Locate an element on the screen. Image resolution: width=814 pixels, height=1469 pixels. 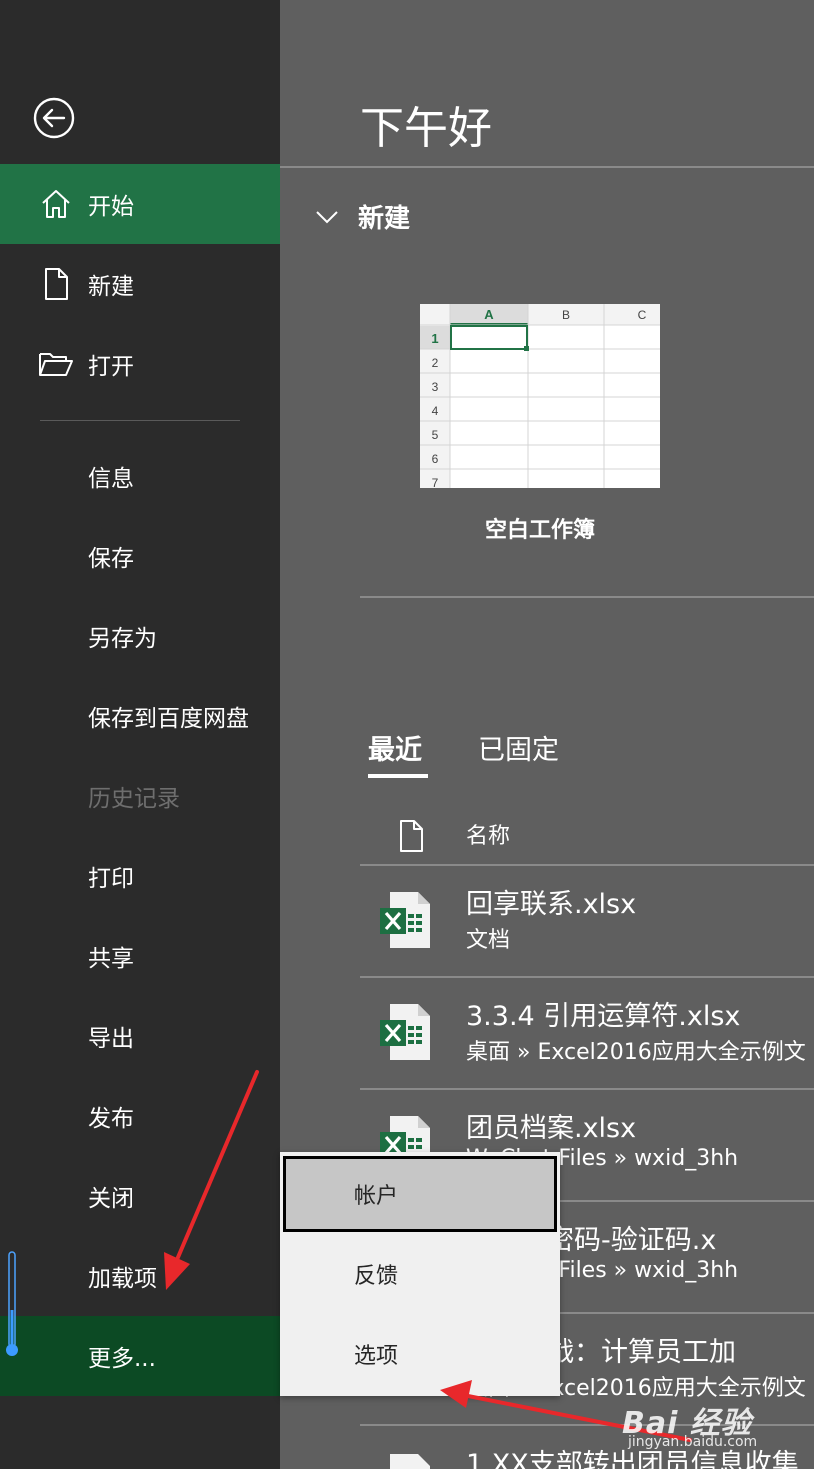
nav-label: 加载项 is located at coordinates (122, 1279).